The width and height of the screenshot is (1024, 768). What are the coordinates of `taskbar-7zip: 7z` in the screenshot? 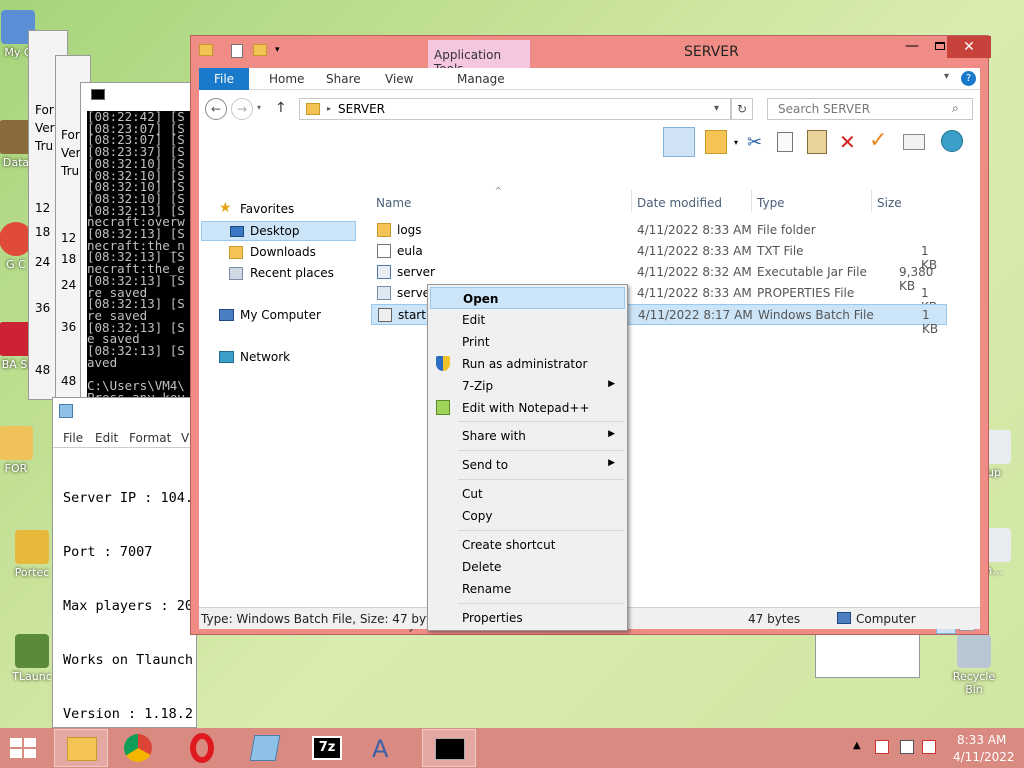 It's located at (327, 748).